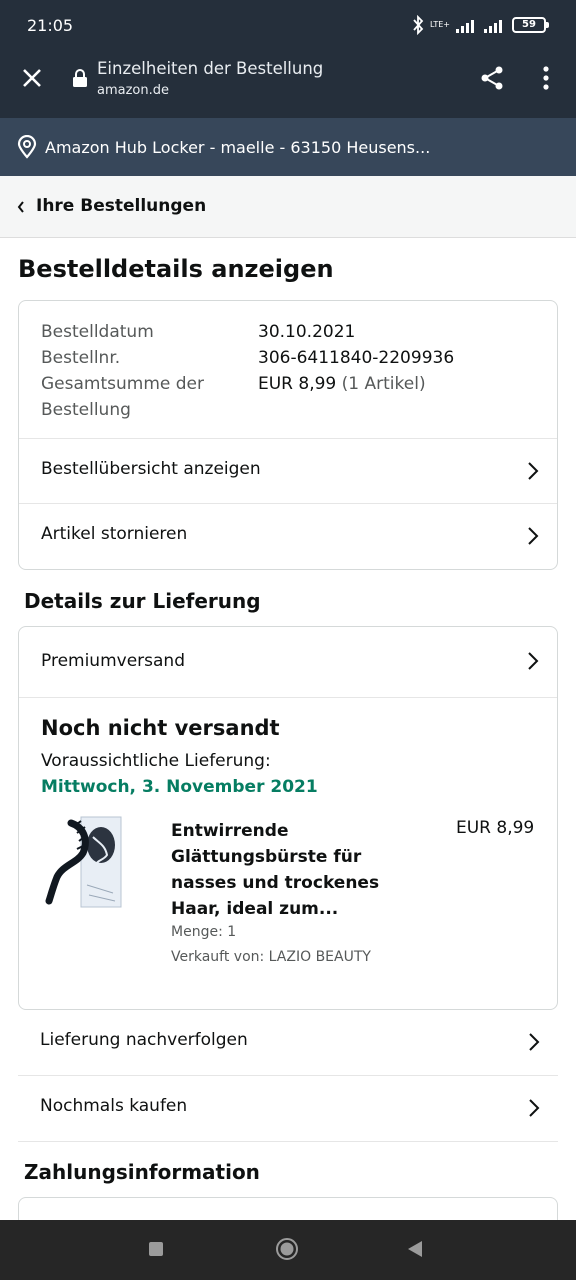 The height and width of the screenshot is (1280, 576). What do you see at coordinates (122, 384) in the screenshot?
I see `order-total-label: Gesamtsumme der` at bounding box center [122, 384].